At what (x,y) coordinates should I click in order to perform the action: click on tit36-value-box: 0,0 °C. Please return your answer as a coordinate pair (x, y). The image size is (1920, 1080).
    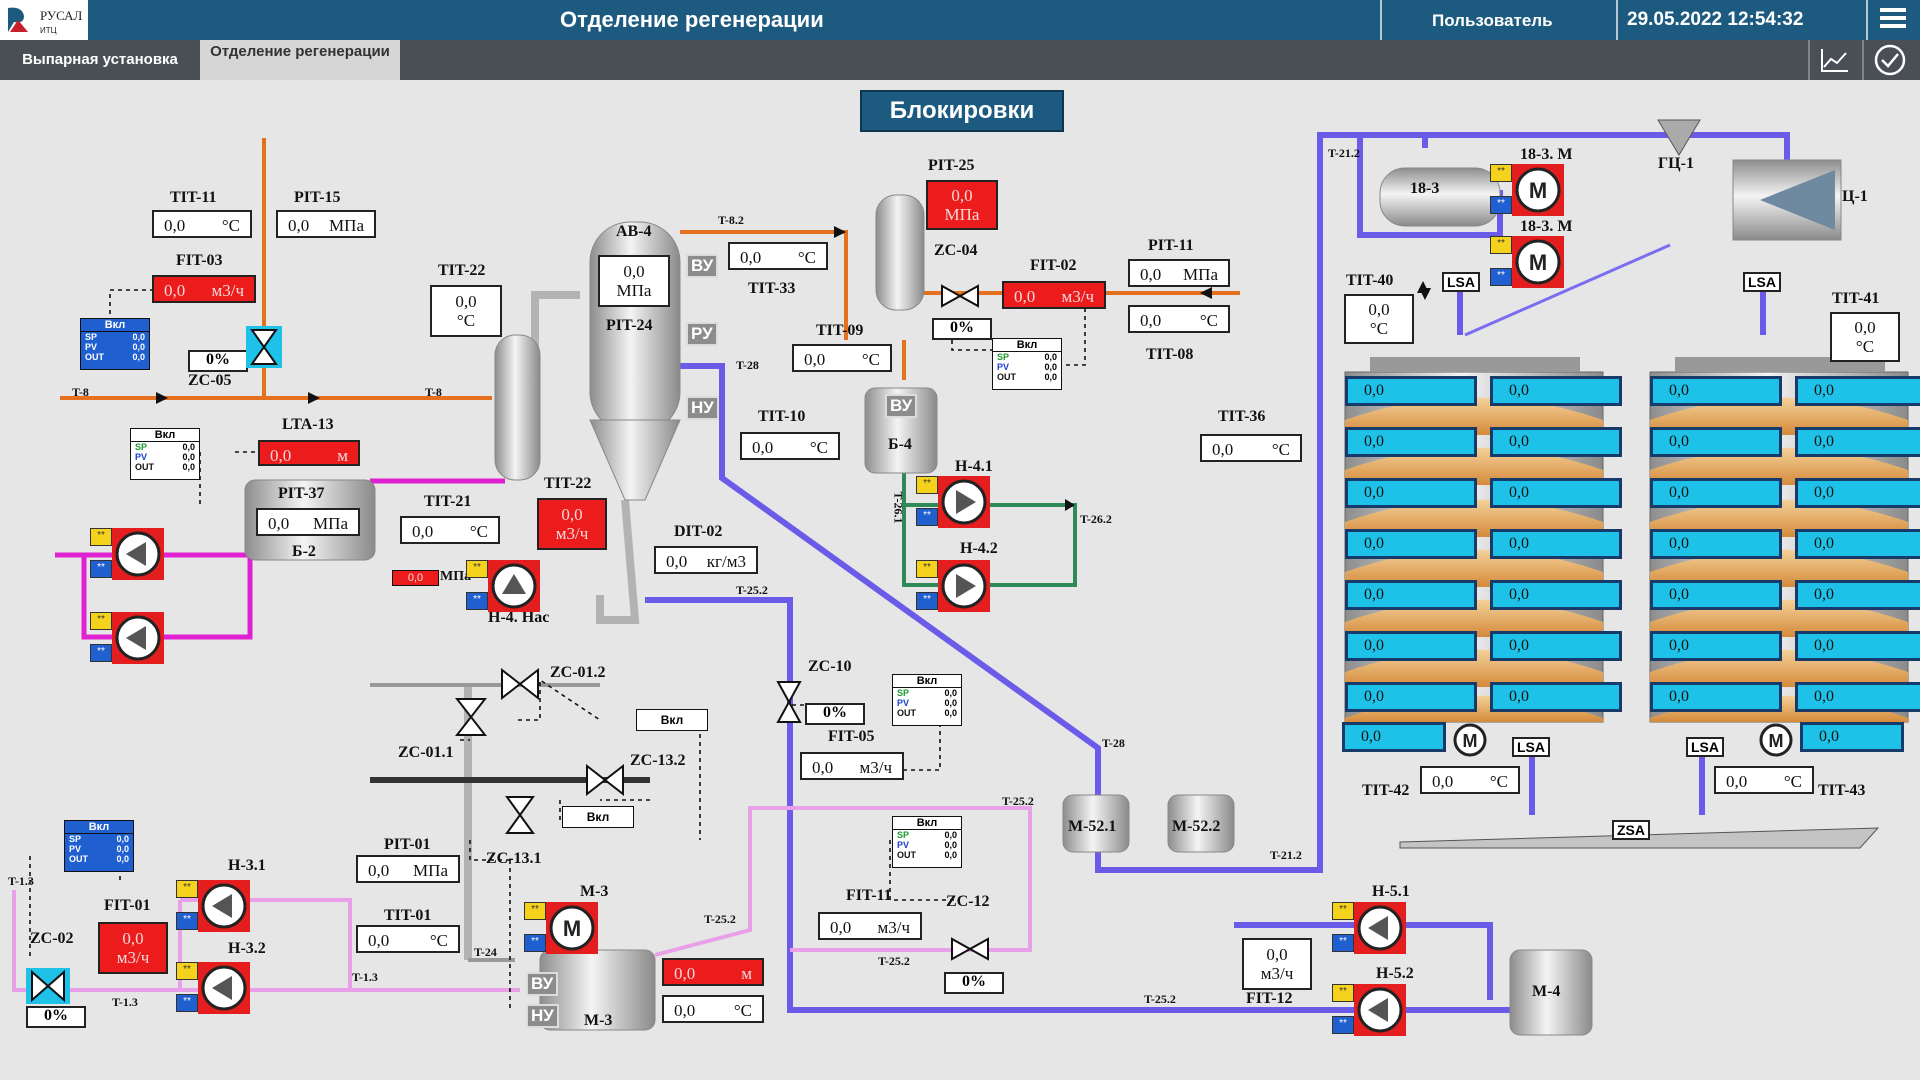
    Looking at the image, I should click on (1251, 448).